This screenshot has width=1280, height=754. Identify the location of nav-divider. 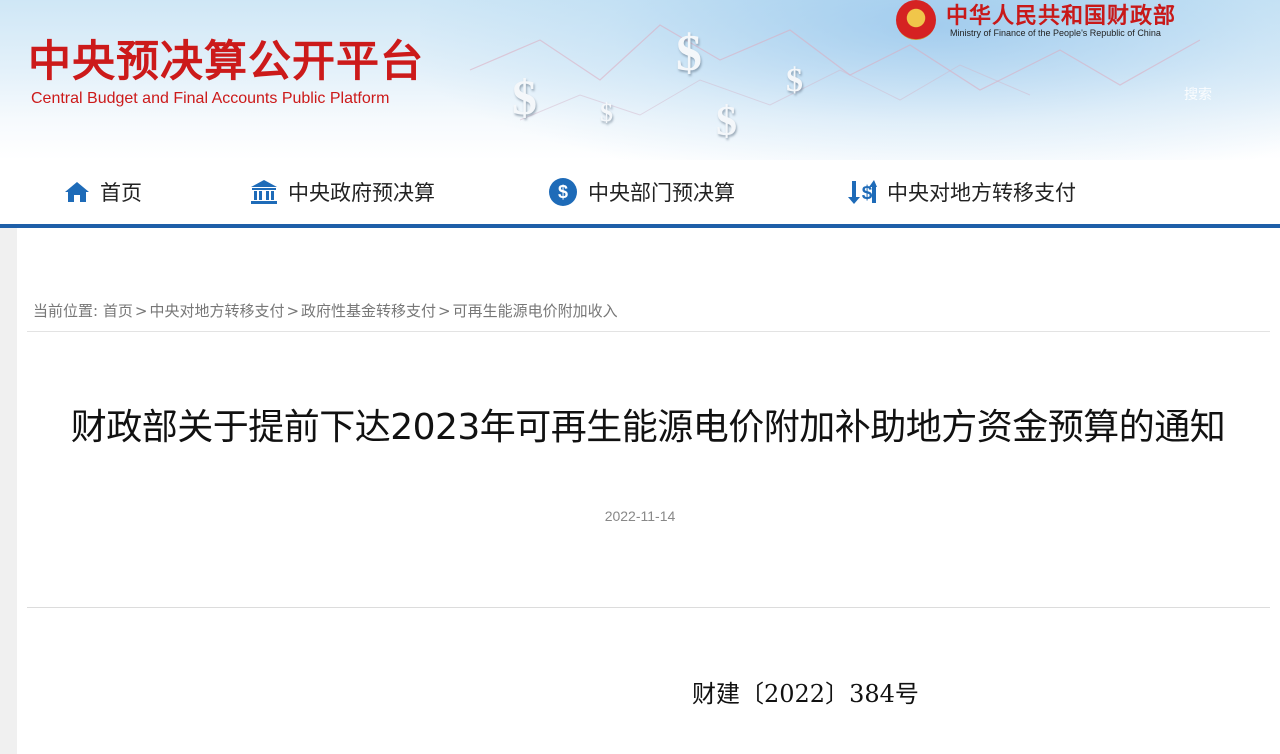
(640, 226).